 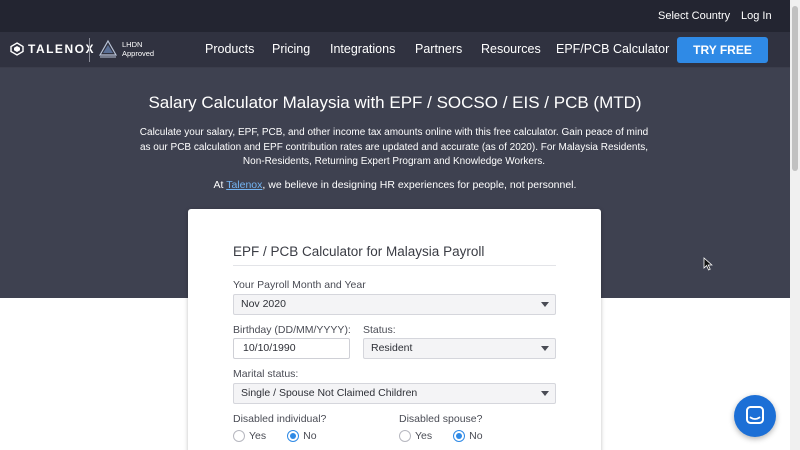 What do you see at coordinates (89, 50) in the screenshot?
I see `logo-divider` at bounding box center [89, 50].